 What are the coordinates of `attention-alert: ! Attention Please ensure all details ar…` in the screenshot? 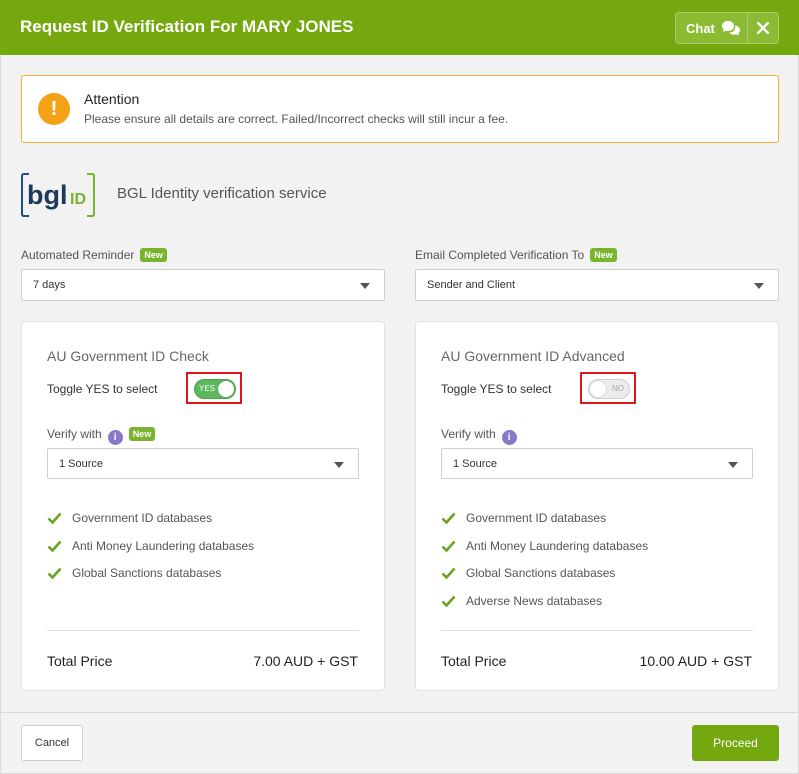 It's located at (400, 109).